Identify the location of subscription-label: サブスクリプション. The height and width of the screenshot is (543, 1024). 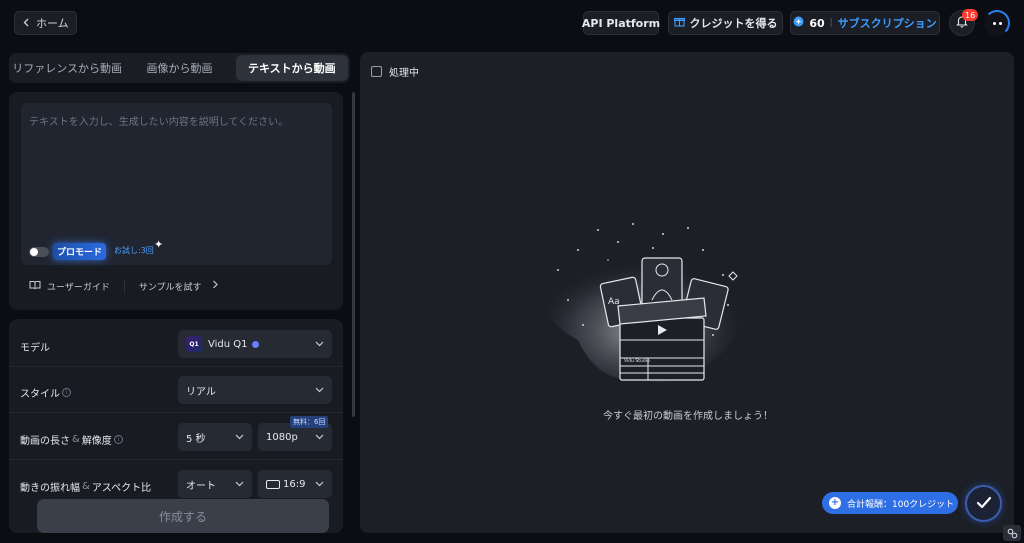
(887, 23).